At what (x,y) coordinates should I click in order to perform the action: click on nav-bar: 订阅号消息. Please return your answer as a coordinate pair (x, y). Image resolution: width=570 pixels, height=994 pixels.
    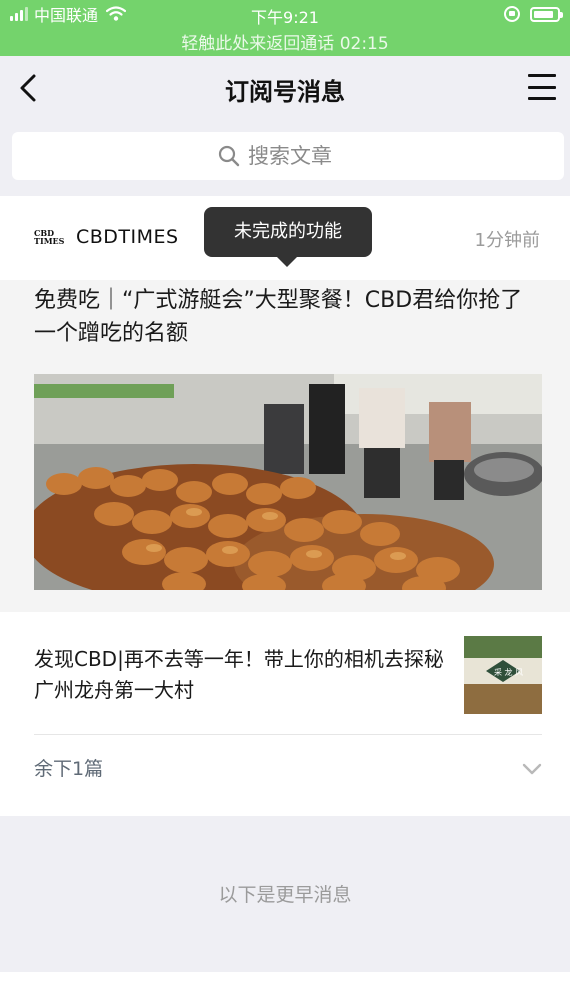
    Looking at the image, I should click on (285, 88).